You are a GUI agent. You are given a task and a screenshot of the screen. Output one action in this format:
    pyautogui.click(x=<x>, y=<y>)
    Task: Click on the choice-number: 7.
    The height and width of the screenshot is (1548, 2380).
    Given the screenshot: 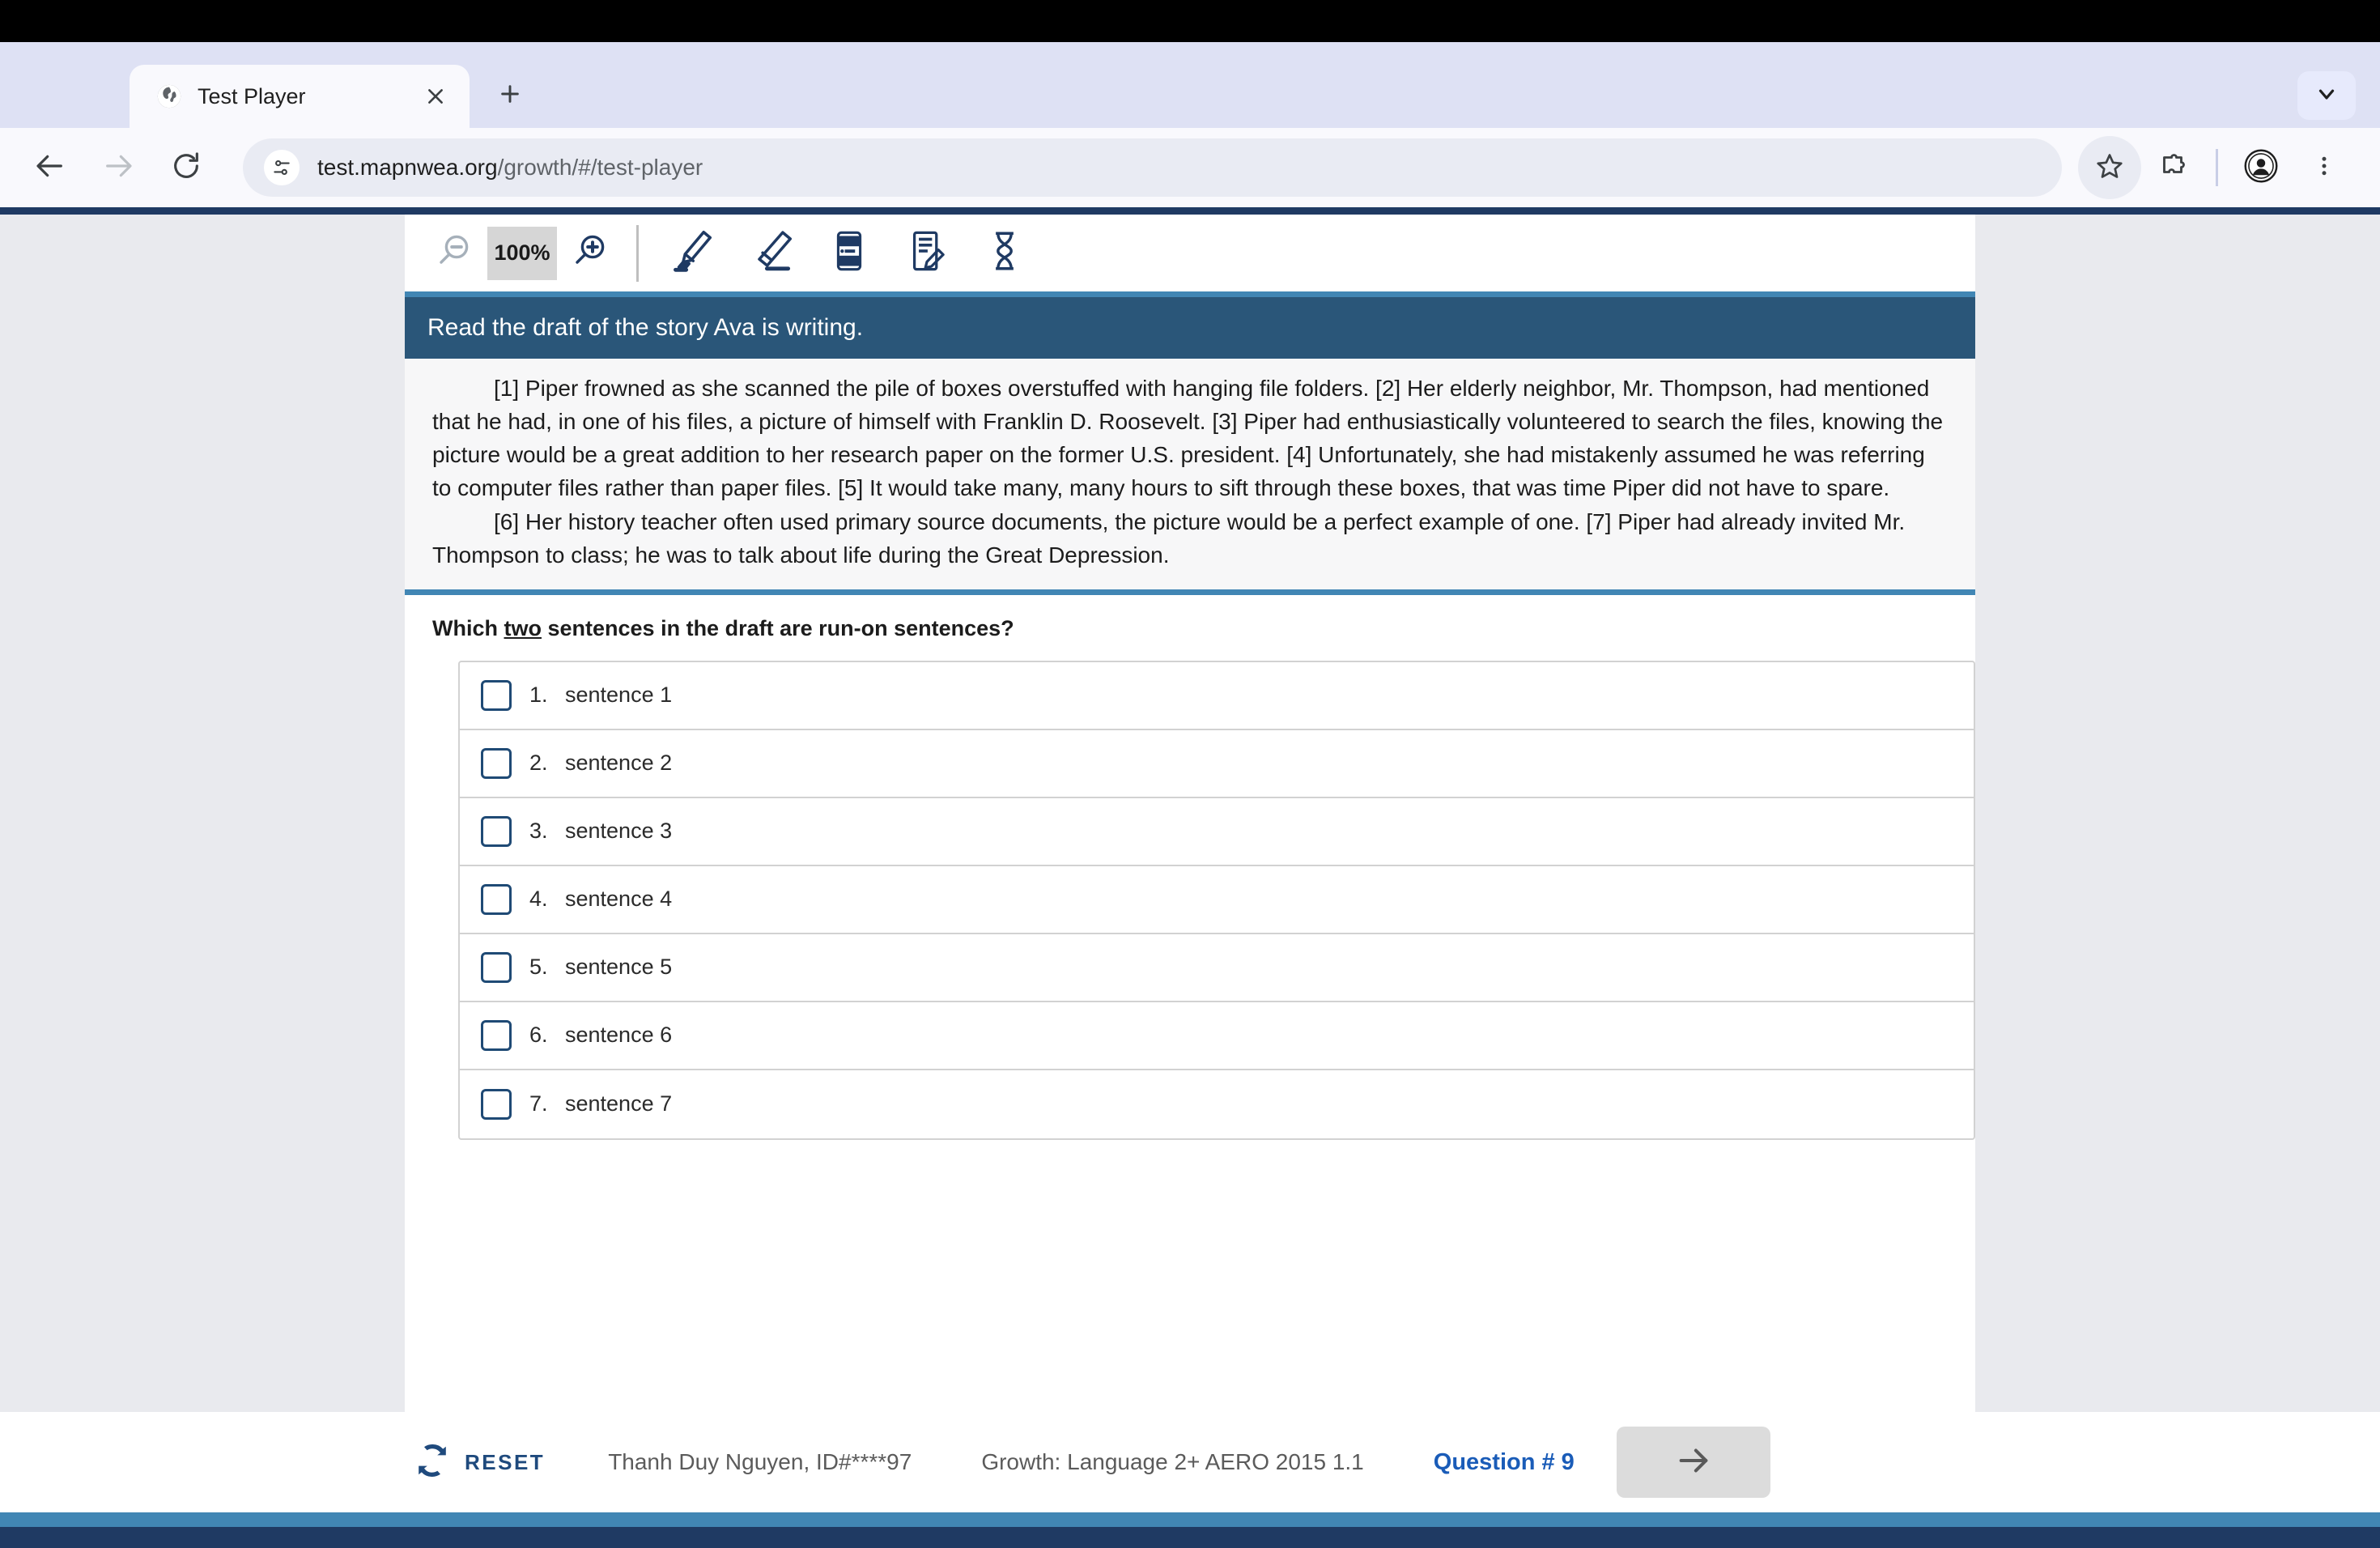 What is the action you would take?
    pyautogui.click(x=538, y=1103)
    